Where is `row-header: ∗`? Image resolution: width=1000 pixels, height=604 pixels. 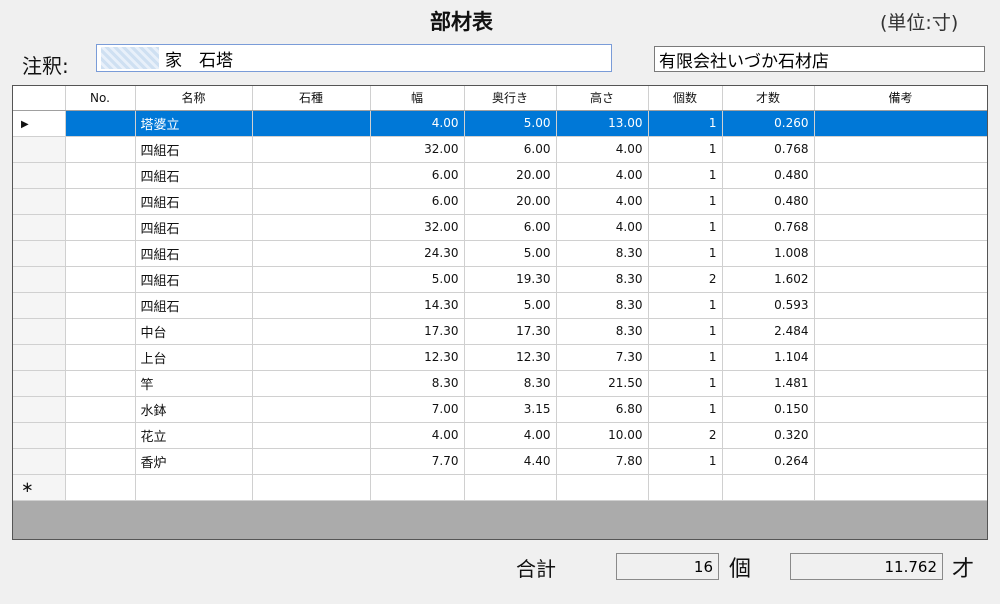 row-header: ∗ is located at coordinates (39, 487).